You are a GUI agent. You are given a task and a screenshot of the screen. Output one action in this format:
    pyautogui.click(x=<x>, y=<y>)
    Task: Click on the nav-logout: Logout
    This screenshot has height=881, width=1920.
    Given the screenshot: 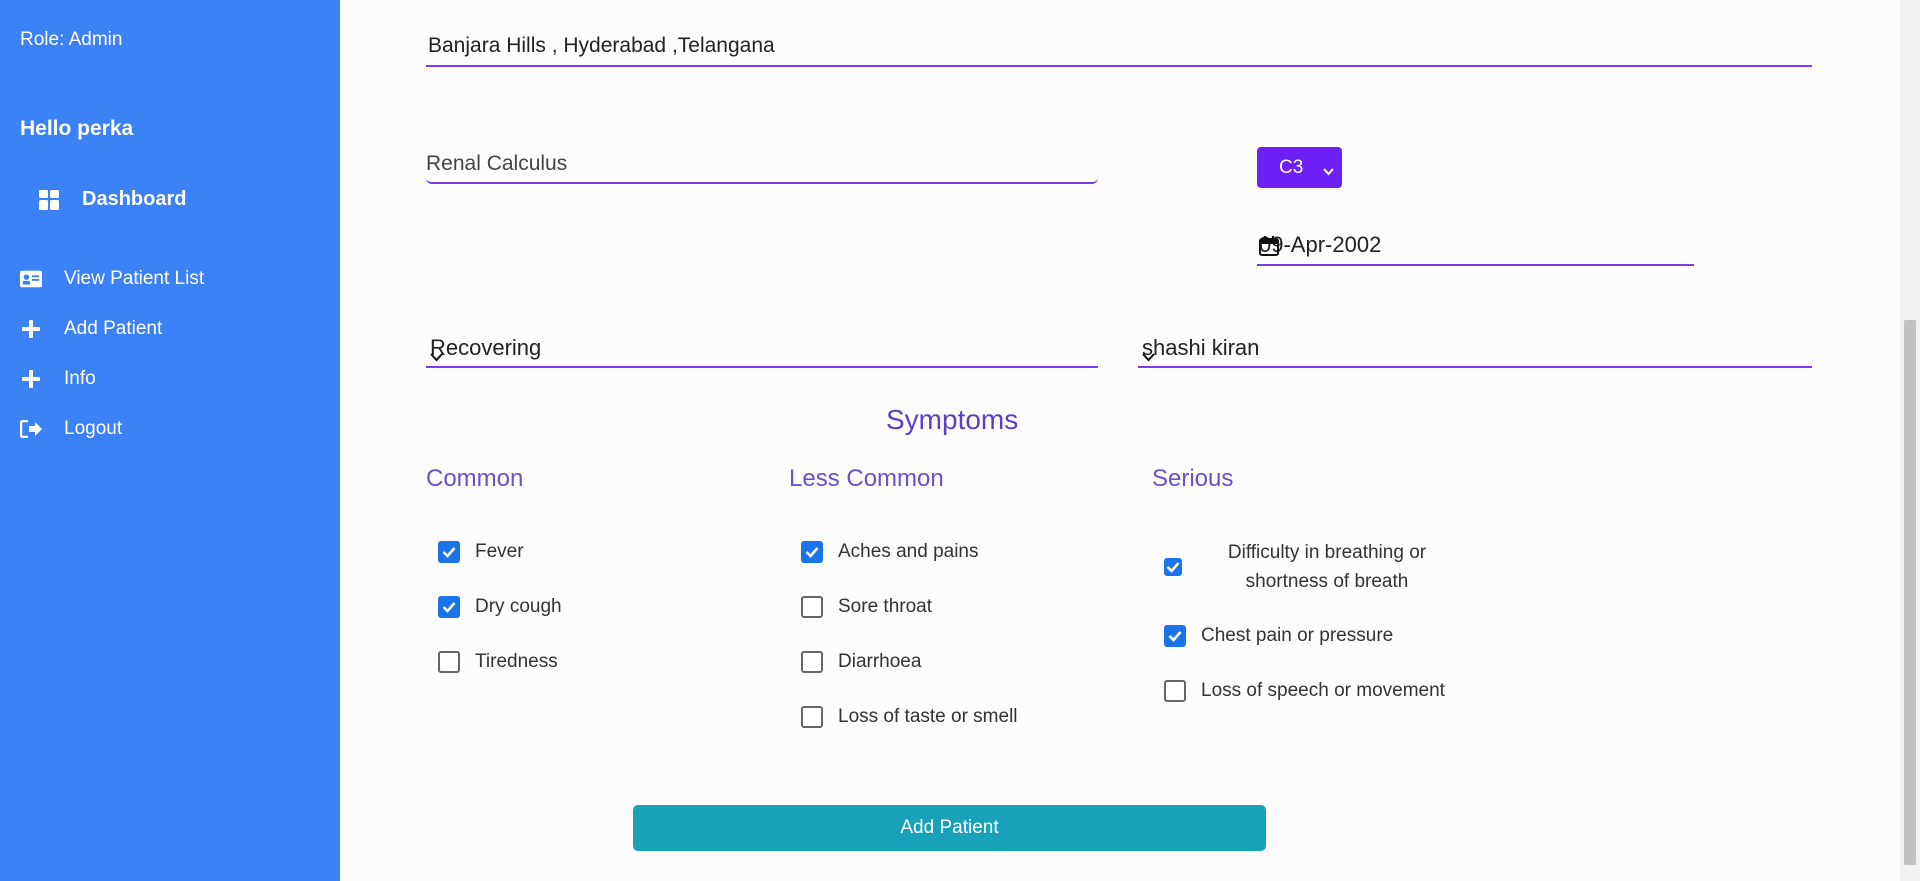 What is the action you would take?
    pyautogui.click(x=71, y=429)
    